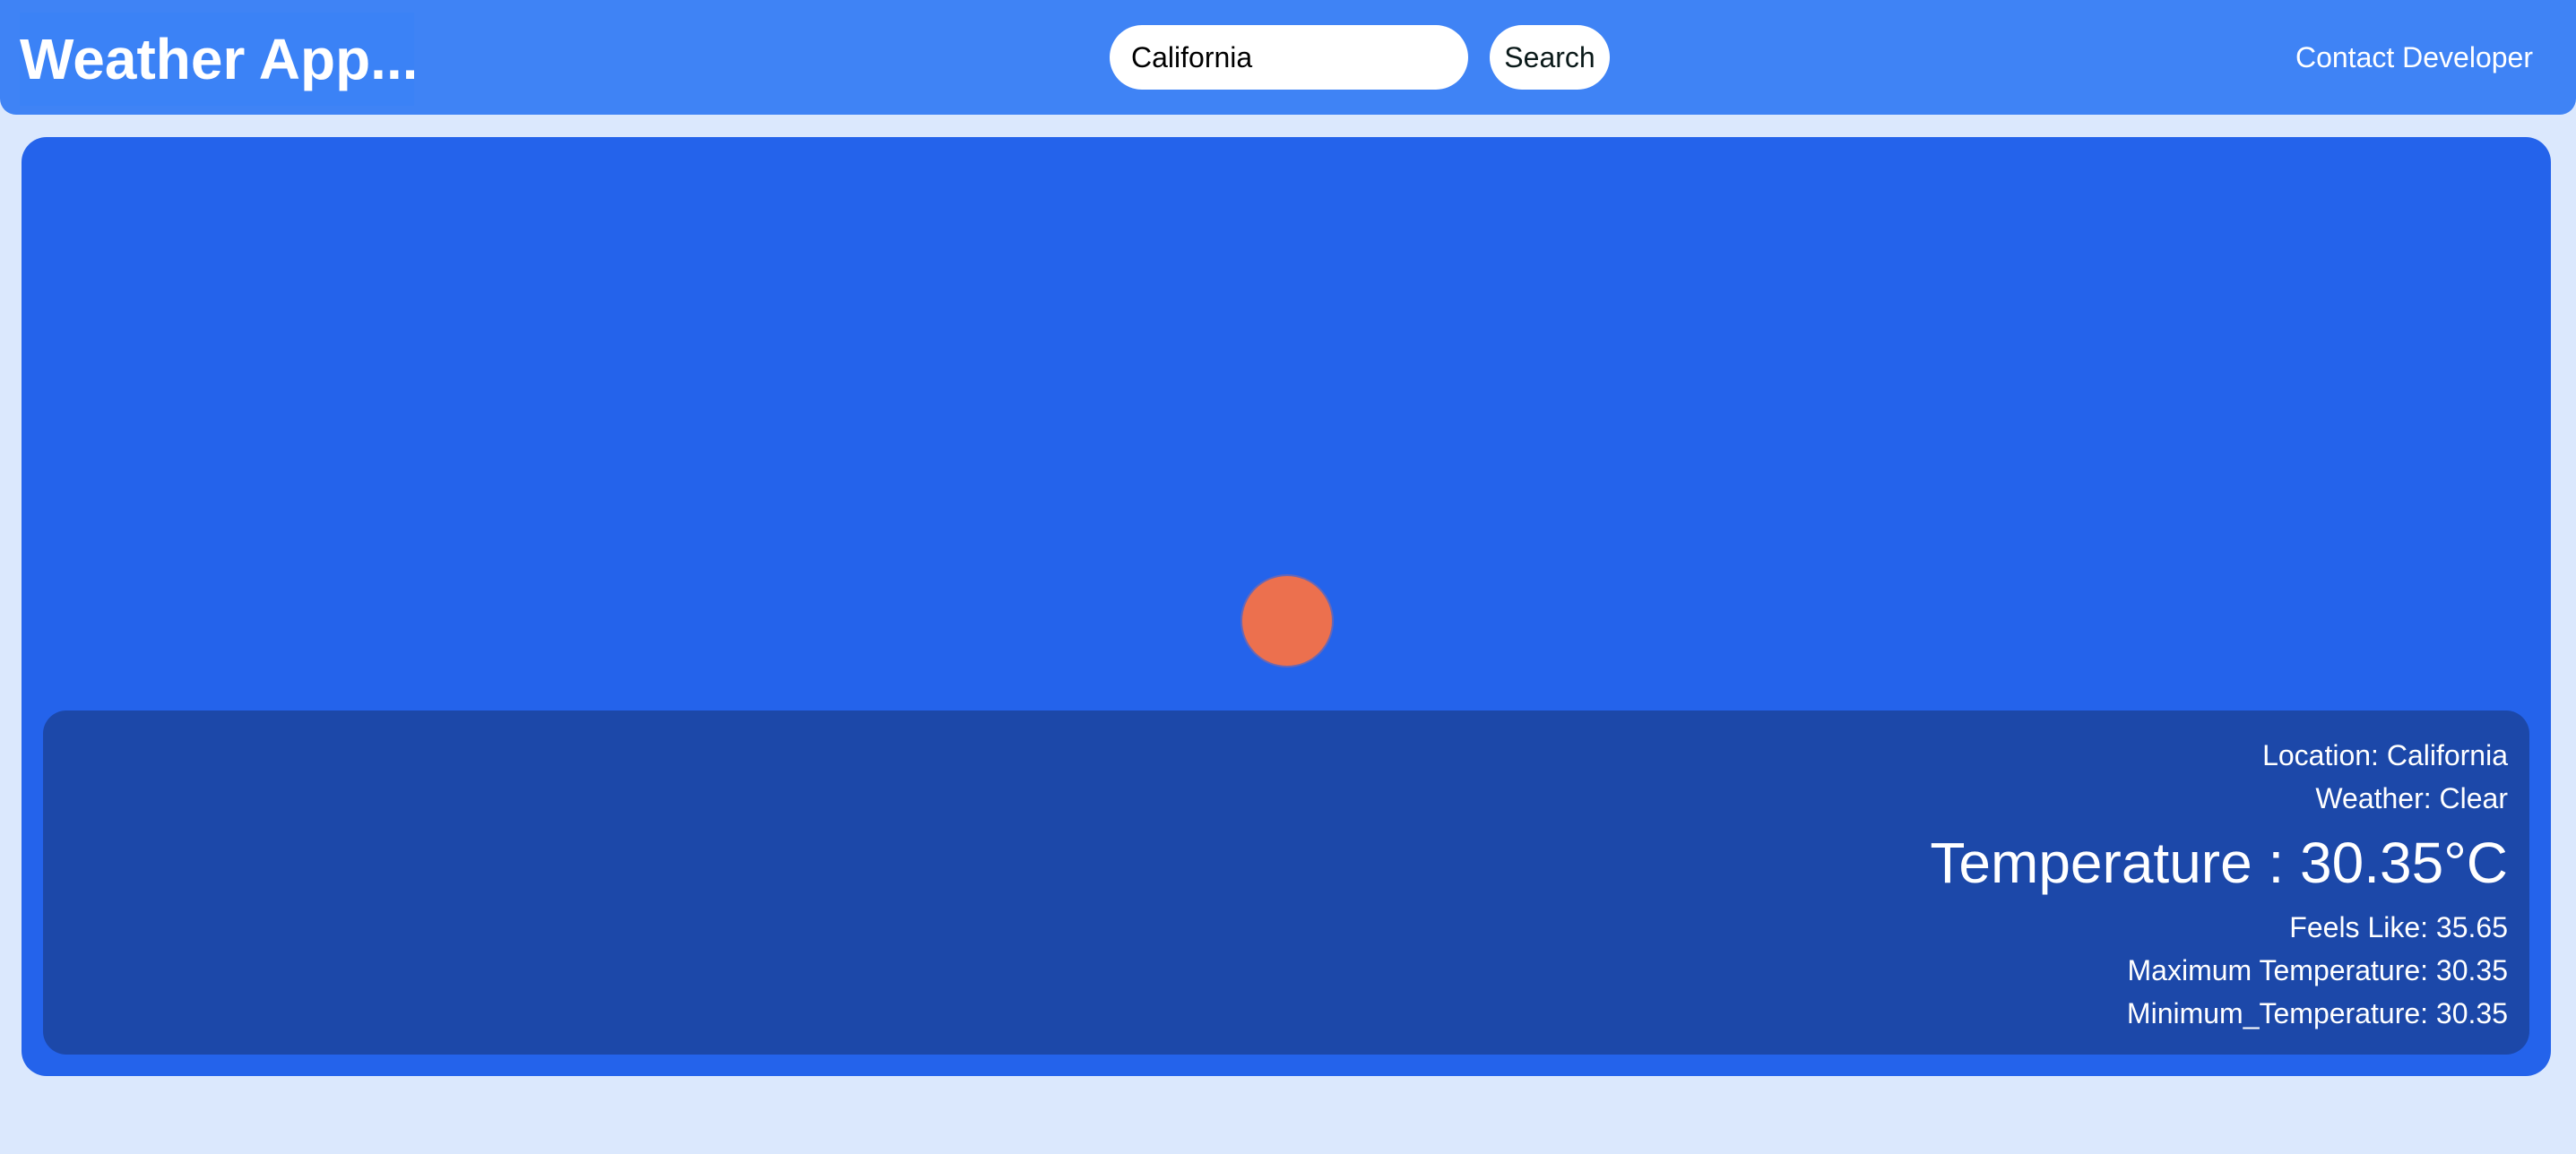  Describe the element at coordinates (2219, 863) in the screenshot. I see `temperature-text: Temperature : 30.35°C` at that location.